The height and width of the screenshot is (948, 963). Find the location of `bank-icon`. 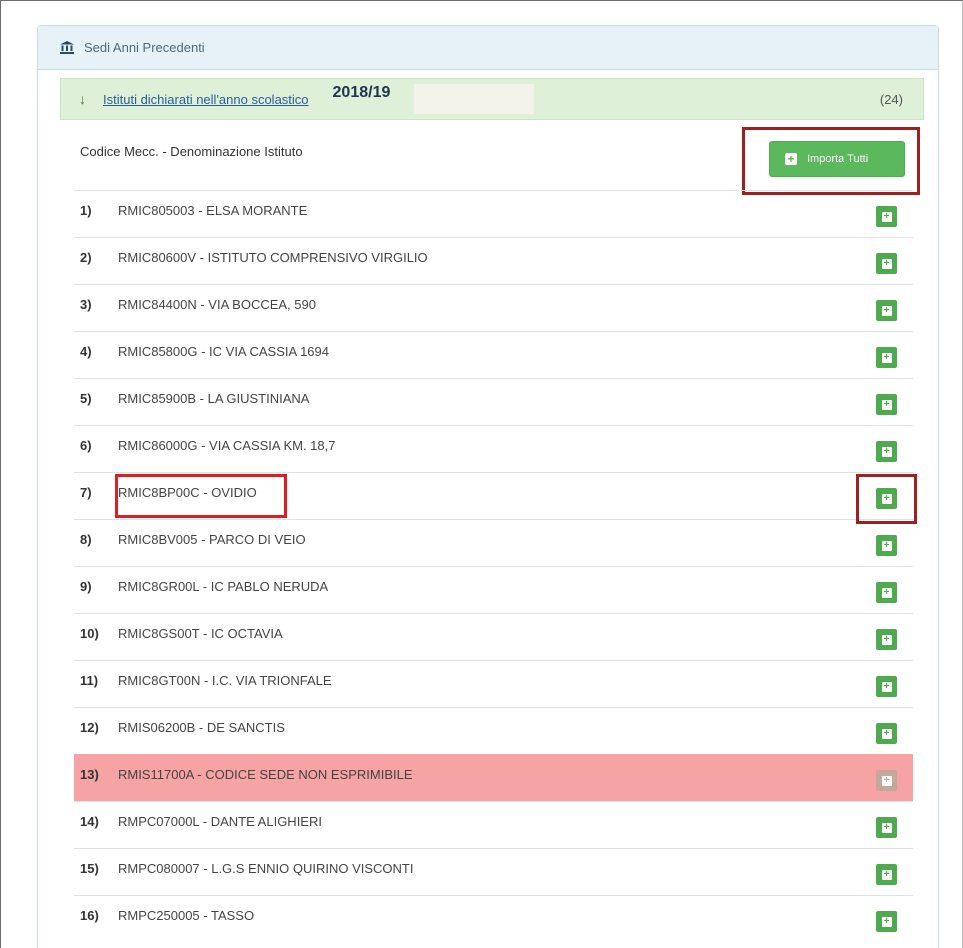

bank-icon is located at coordinates (67, 47).